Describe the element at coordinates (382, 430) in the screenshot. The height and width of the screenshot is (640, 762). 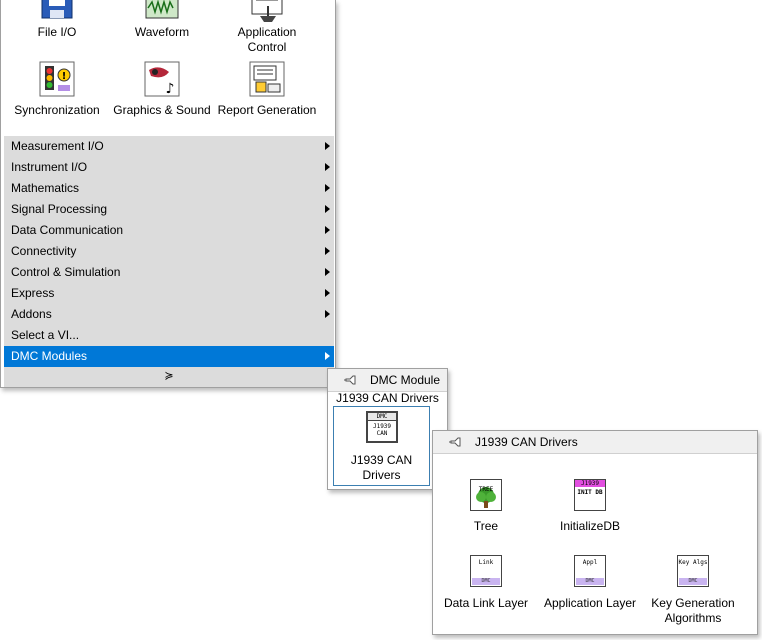
I see `icon-text: J1939 CAN` at that location.